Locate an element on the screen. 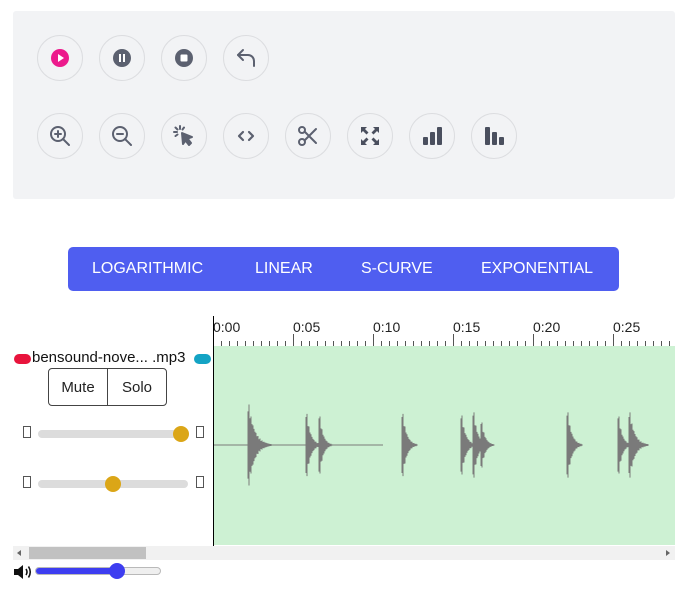  undo-button is located at coordinates (246, 58).